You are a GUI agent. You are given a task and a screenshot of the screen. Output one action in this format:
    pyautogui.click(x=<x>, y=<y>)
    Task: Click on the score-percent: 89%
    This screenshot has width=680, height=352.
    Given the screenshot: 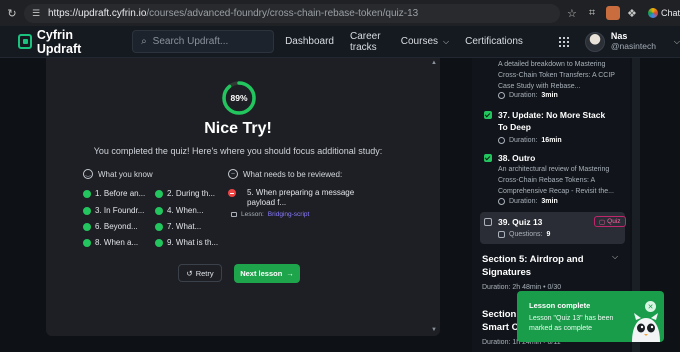 What is the action you would take?
    pyautogui.click(x=239, y=98)
    